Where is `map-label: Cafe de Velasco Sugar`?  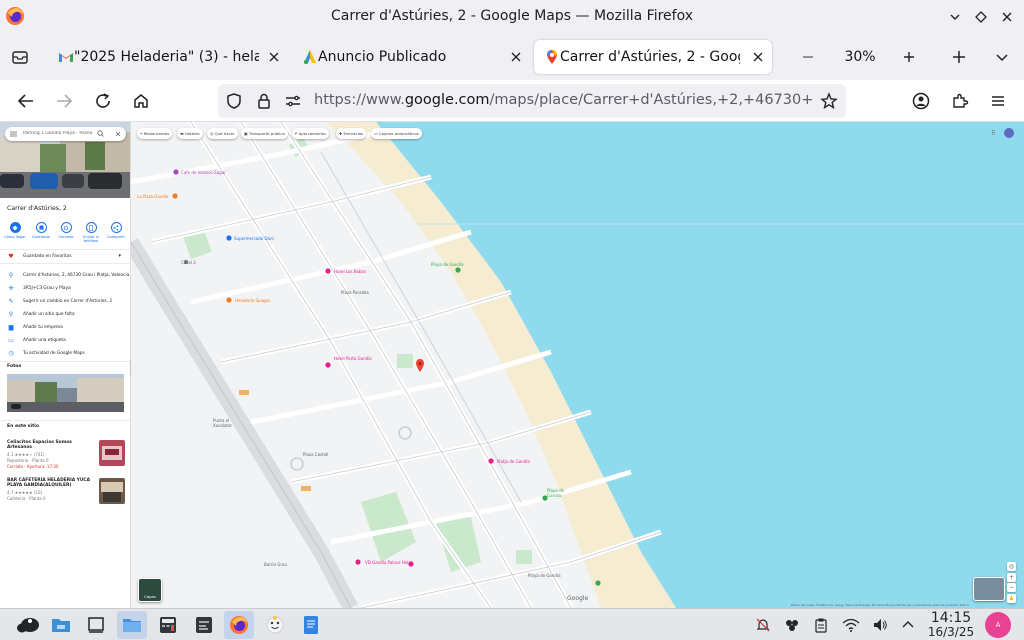 map-label: Cafe de Velasco Sugar is located at coordinates (203, 172).